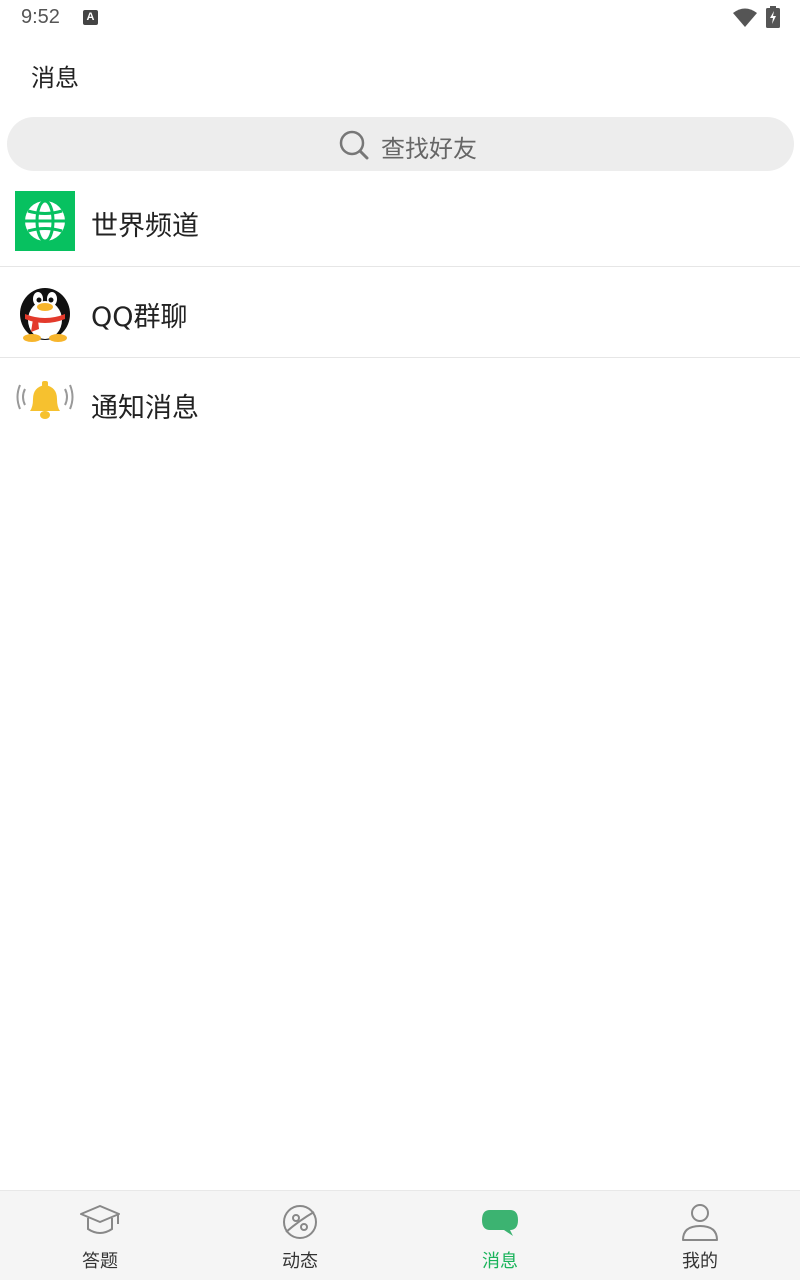 This screenshot has width=800, height=1280. What do you see at coordinates (500, 1261) in the screenshot?
I see `nav-label: 消息` at bounding box center [500, 1261].